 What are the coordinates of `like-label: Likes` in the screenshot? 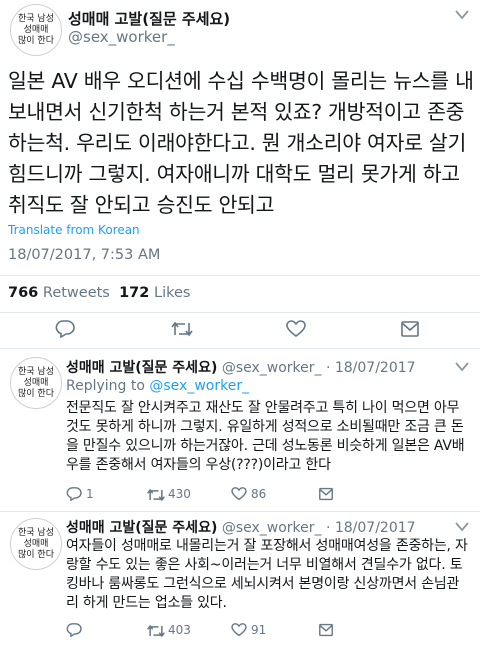 It's located at (172, 293).